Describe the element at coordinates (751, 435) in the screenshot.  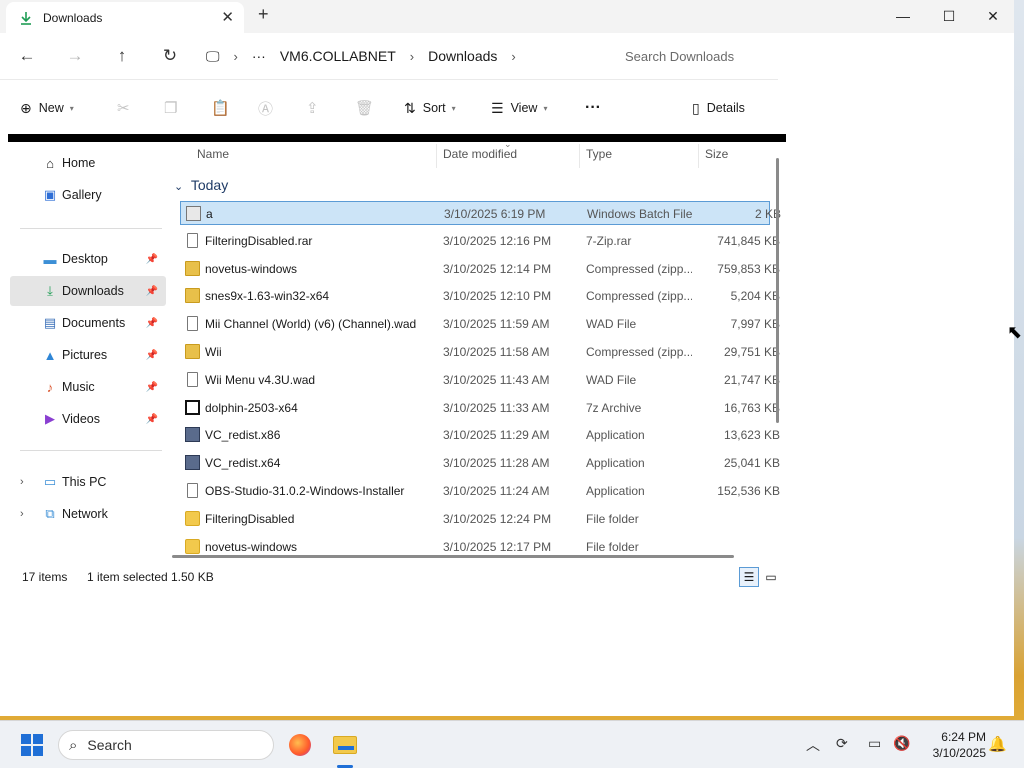
I see `file-size: 13,623 KB` at that location.